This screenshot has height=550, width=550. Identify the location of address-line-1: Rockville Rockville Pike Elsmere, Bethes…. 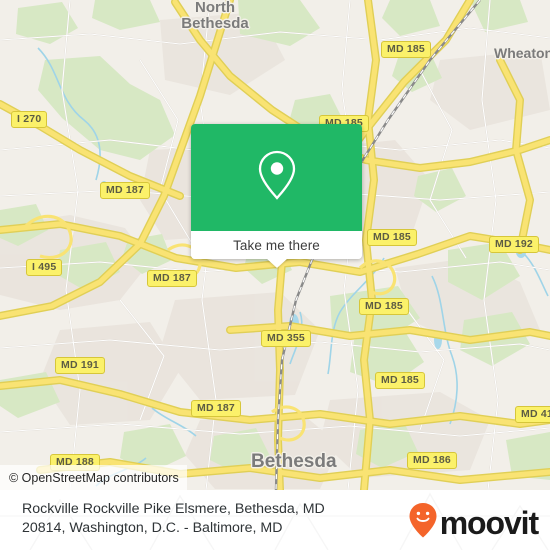
(173, 509).